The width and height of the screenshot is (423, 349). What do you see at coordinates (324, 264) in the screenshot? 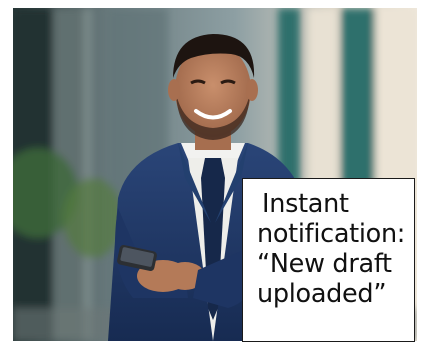
I see `callout-line-3: “New draft` at bounding box center [324, 264].